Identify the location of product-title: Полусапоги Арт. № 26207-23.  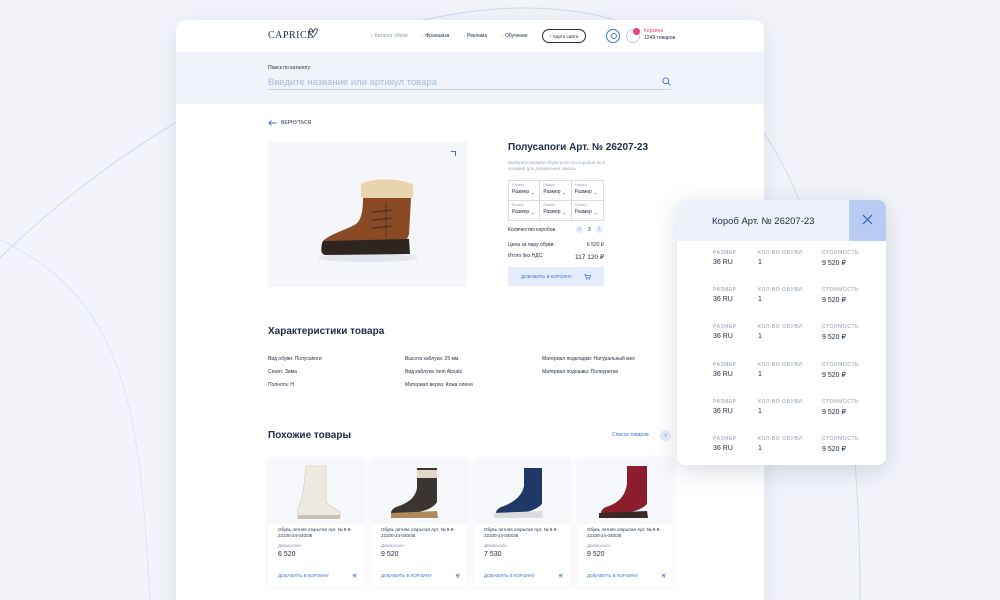
(578, 147).